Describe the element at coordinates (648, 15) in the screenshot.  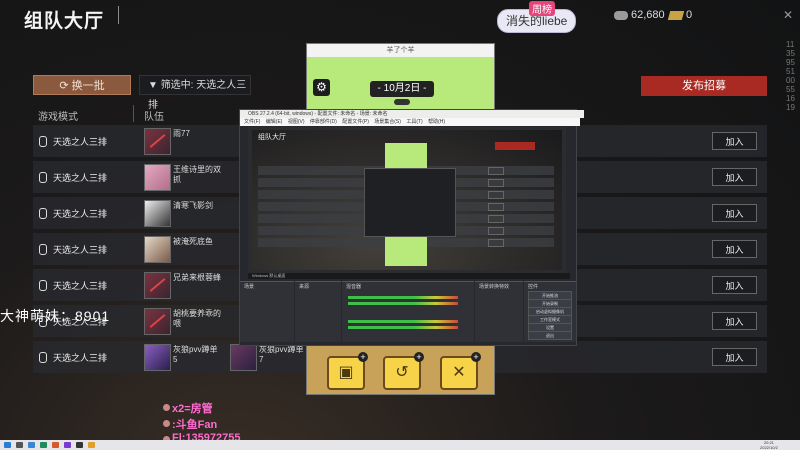
I see `coin-balance: 62,680` at that location.